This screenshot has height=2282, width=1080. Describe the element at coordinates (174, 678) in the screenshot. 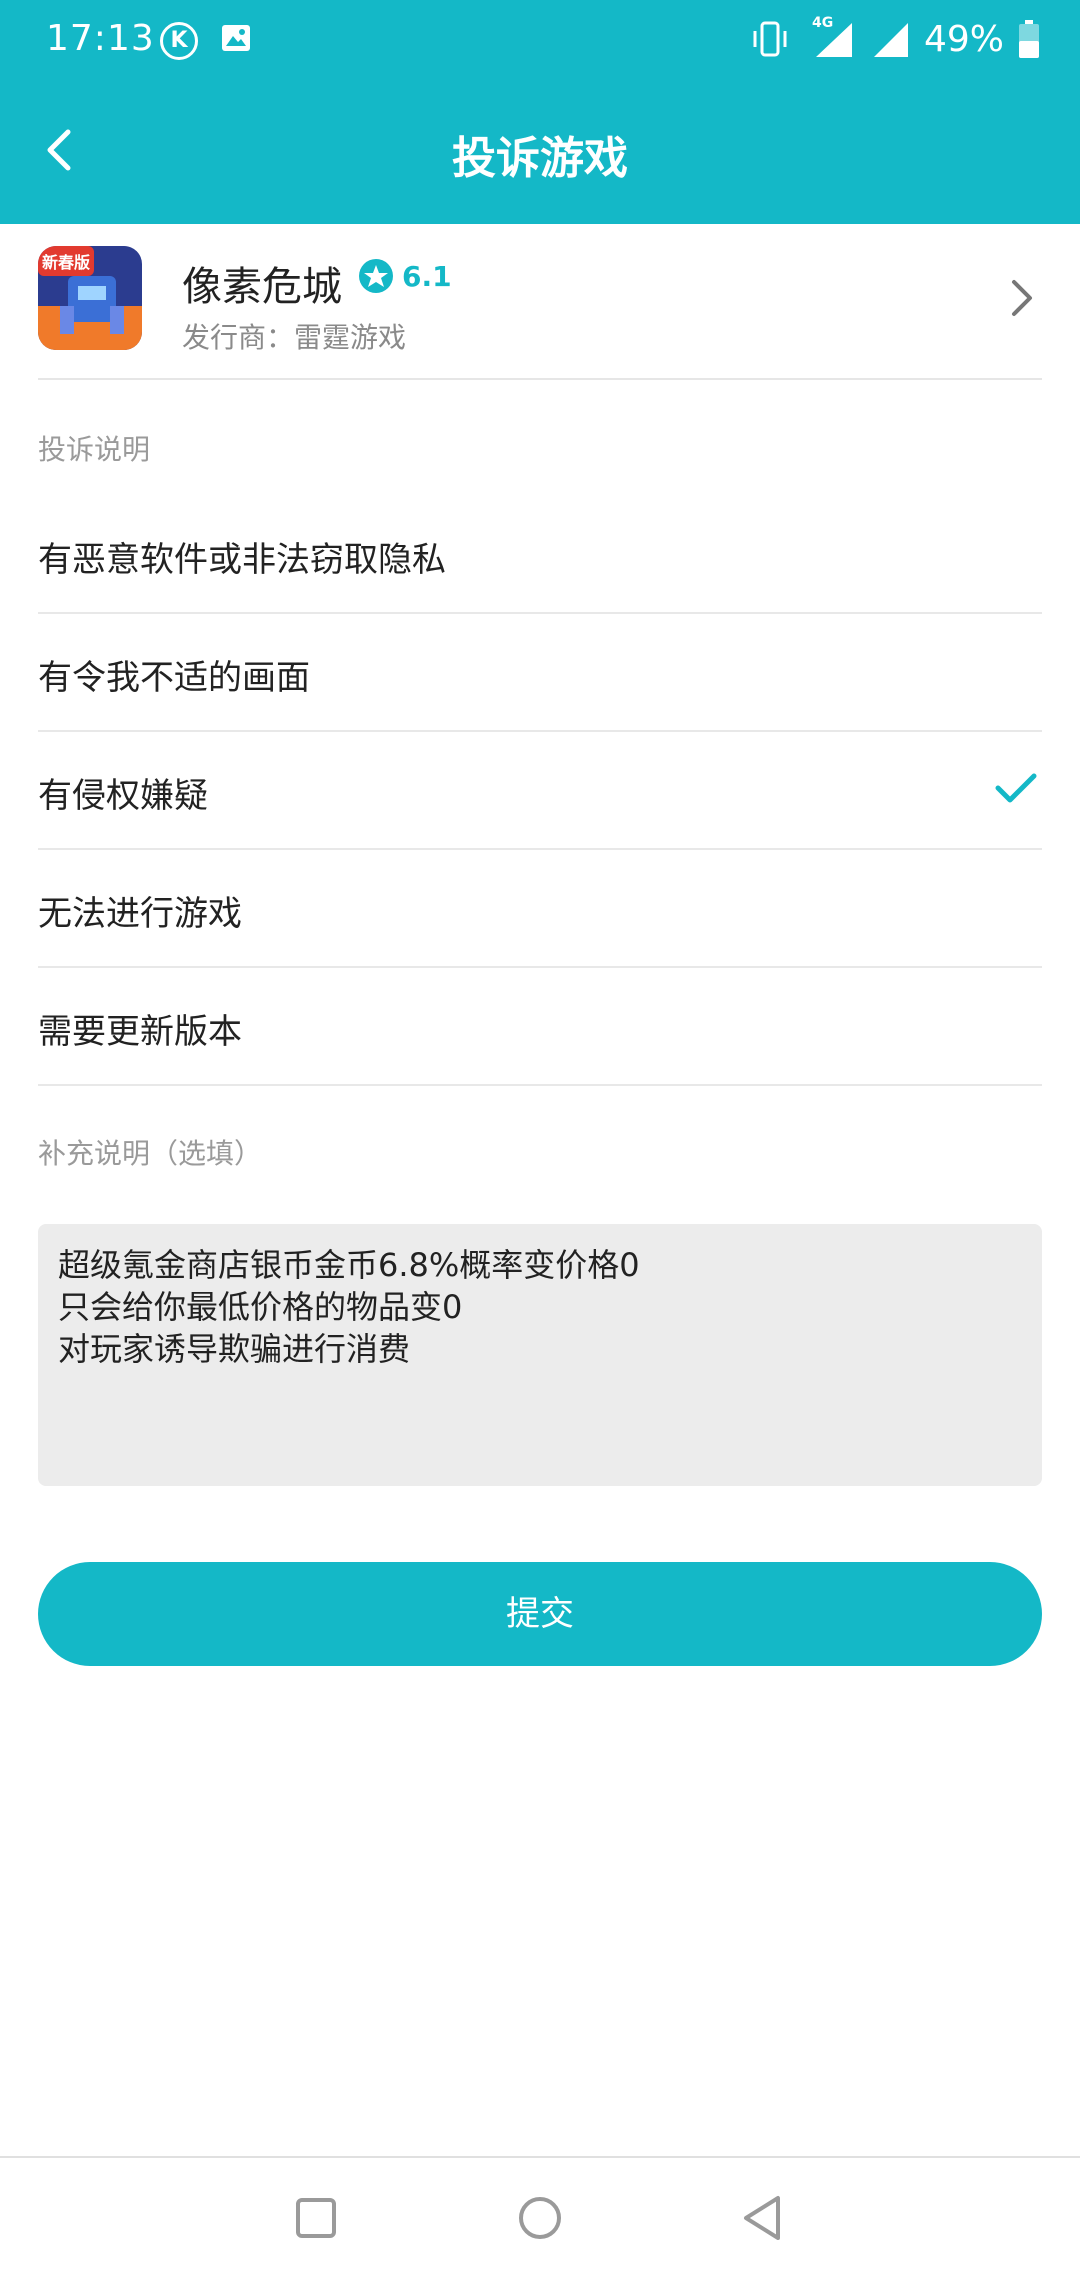

I see `option-label: 有令我不适的画面` at that location.